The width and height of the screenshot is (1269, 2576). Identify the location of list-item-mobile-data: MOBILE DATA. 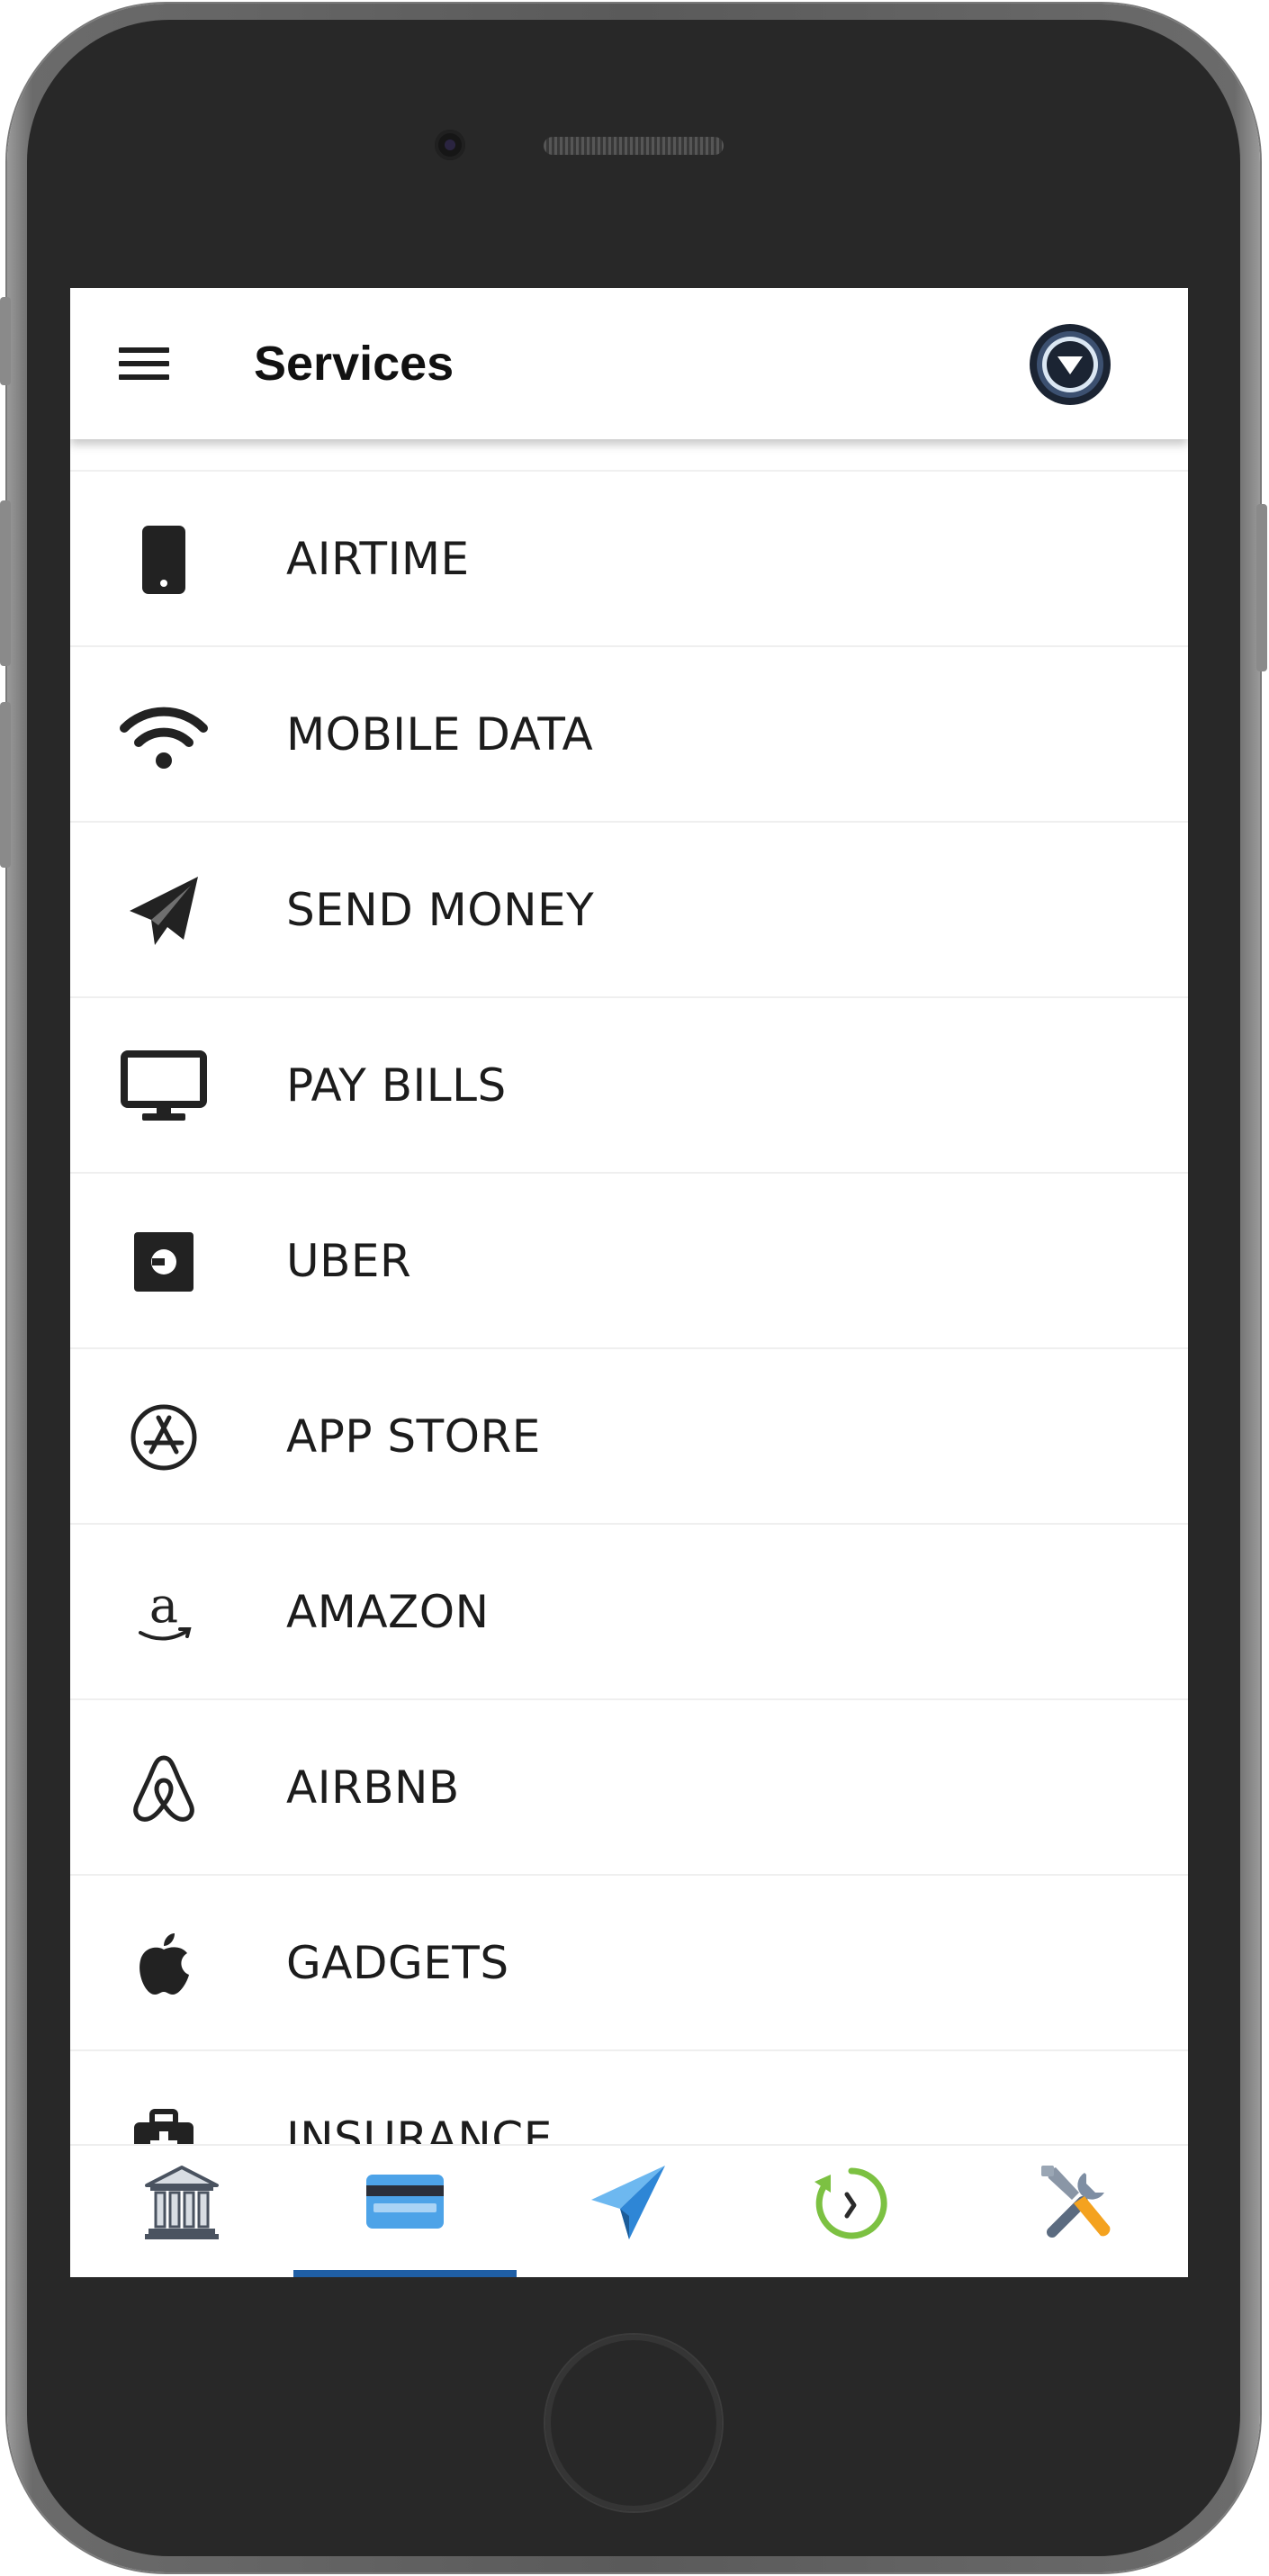
(629, 735).